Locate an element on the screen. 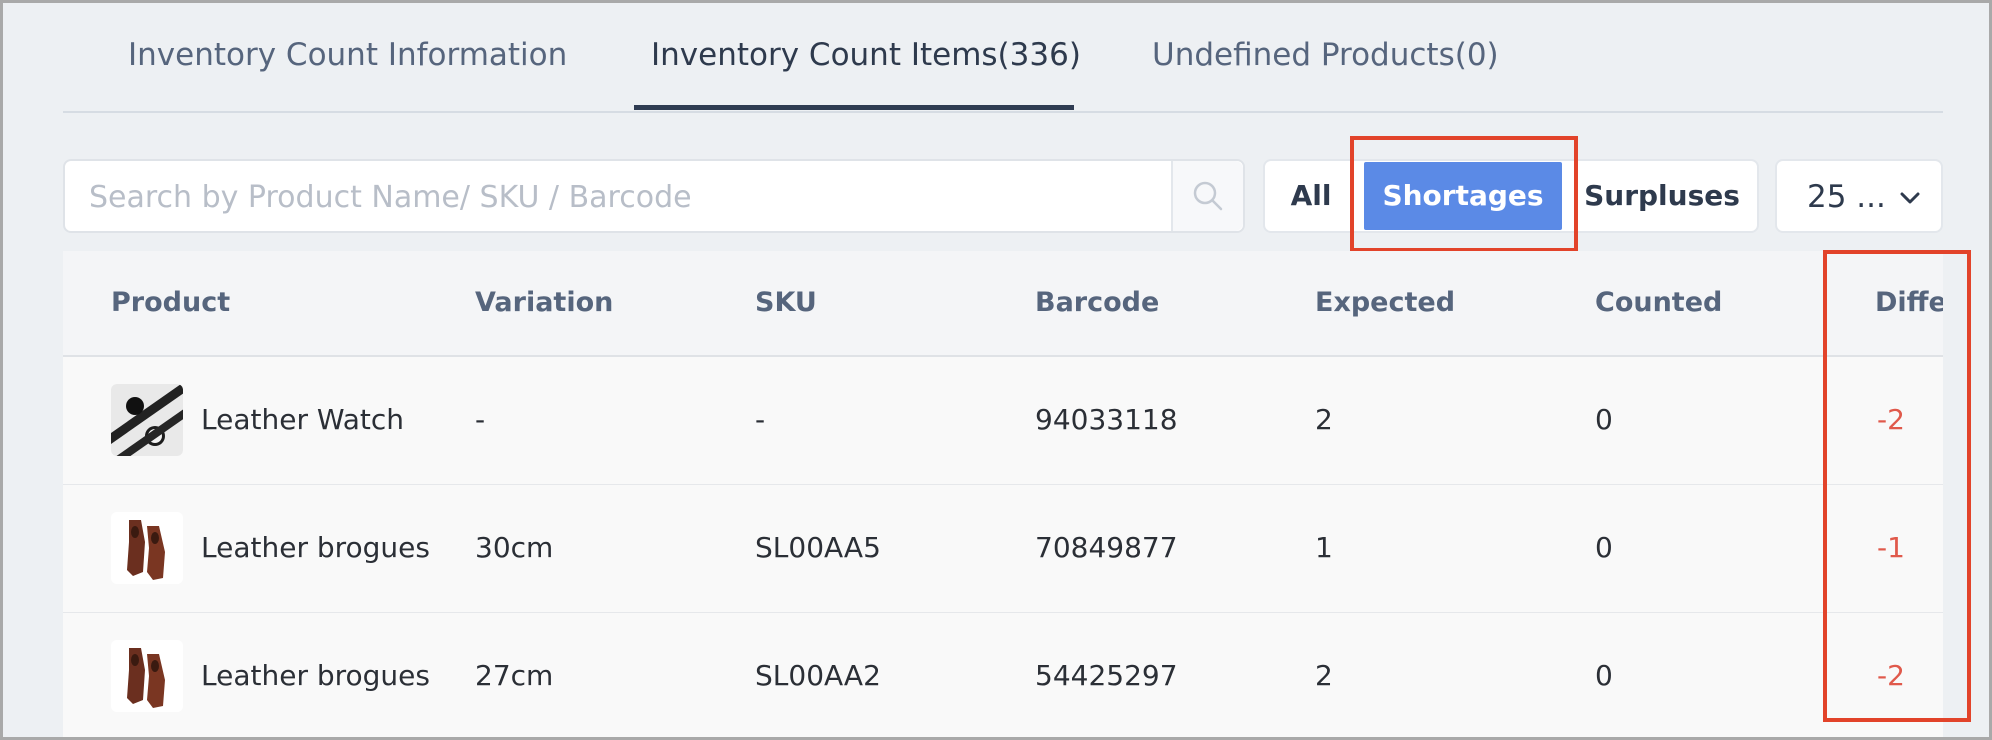 The image size is (1992, 740). column-header-sku: SKU is located at coordinates (786, 302).